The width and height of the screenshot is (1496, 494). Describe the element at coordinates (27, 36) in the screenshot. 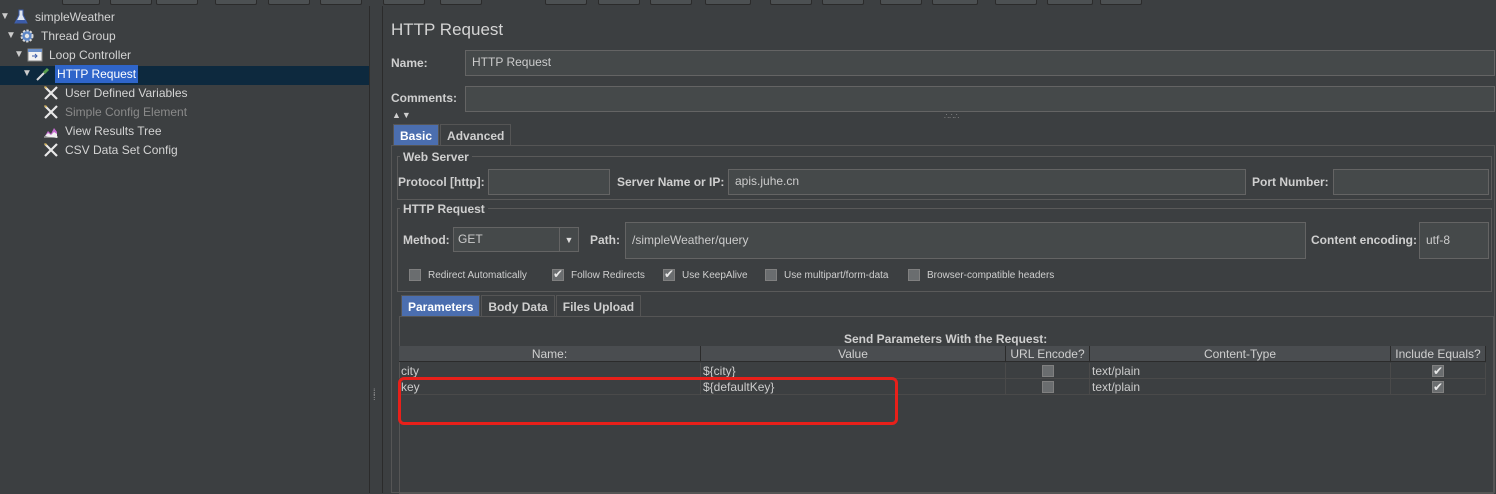

I see `gear-icon` at that location.